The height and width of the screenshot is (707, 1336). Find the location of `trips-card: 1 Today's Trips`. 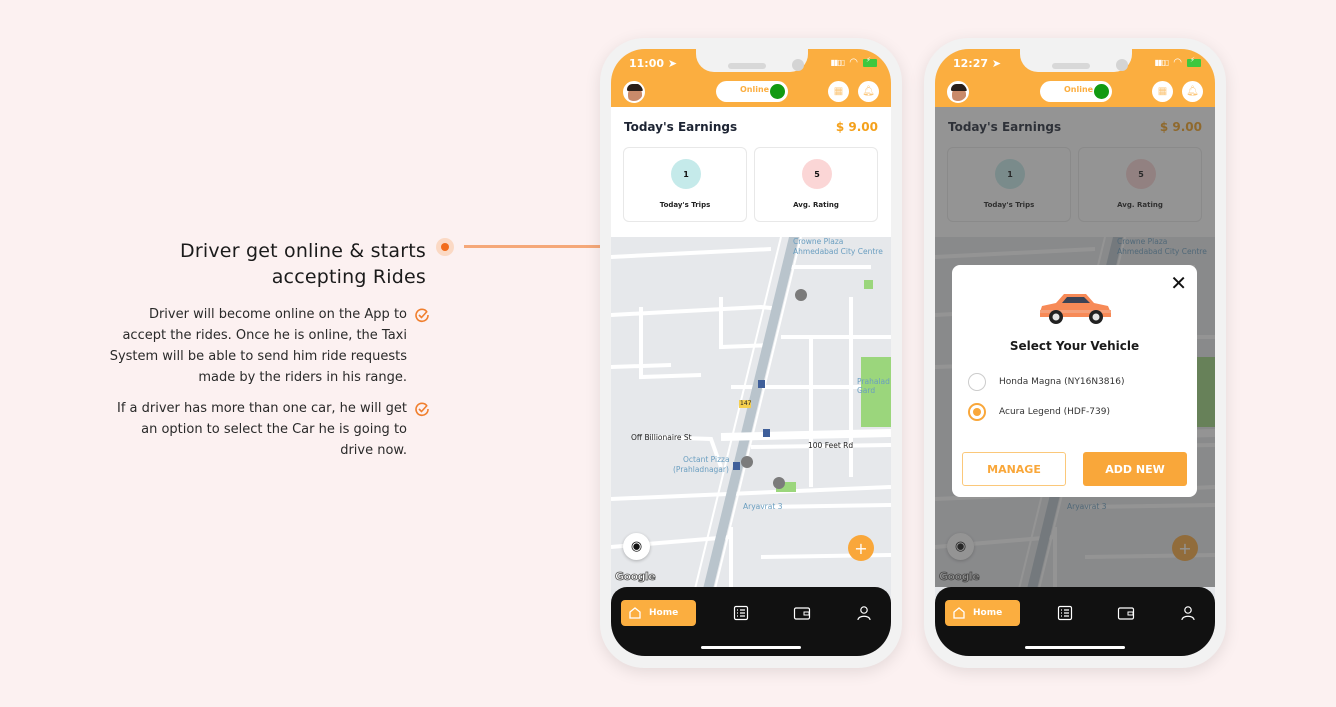

trips-card: 1 Today's Trips is located at coordinates (685, 184).